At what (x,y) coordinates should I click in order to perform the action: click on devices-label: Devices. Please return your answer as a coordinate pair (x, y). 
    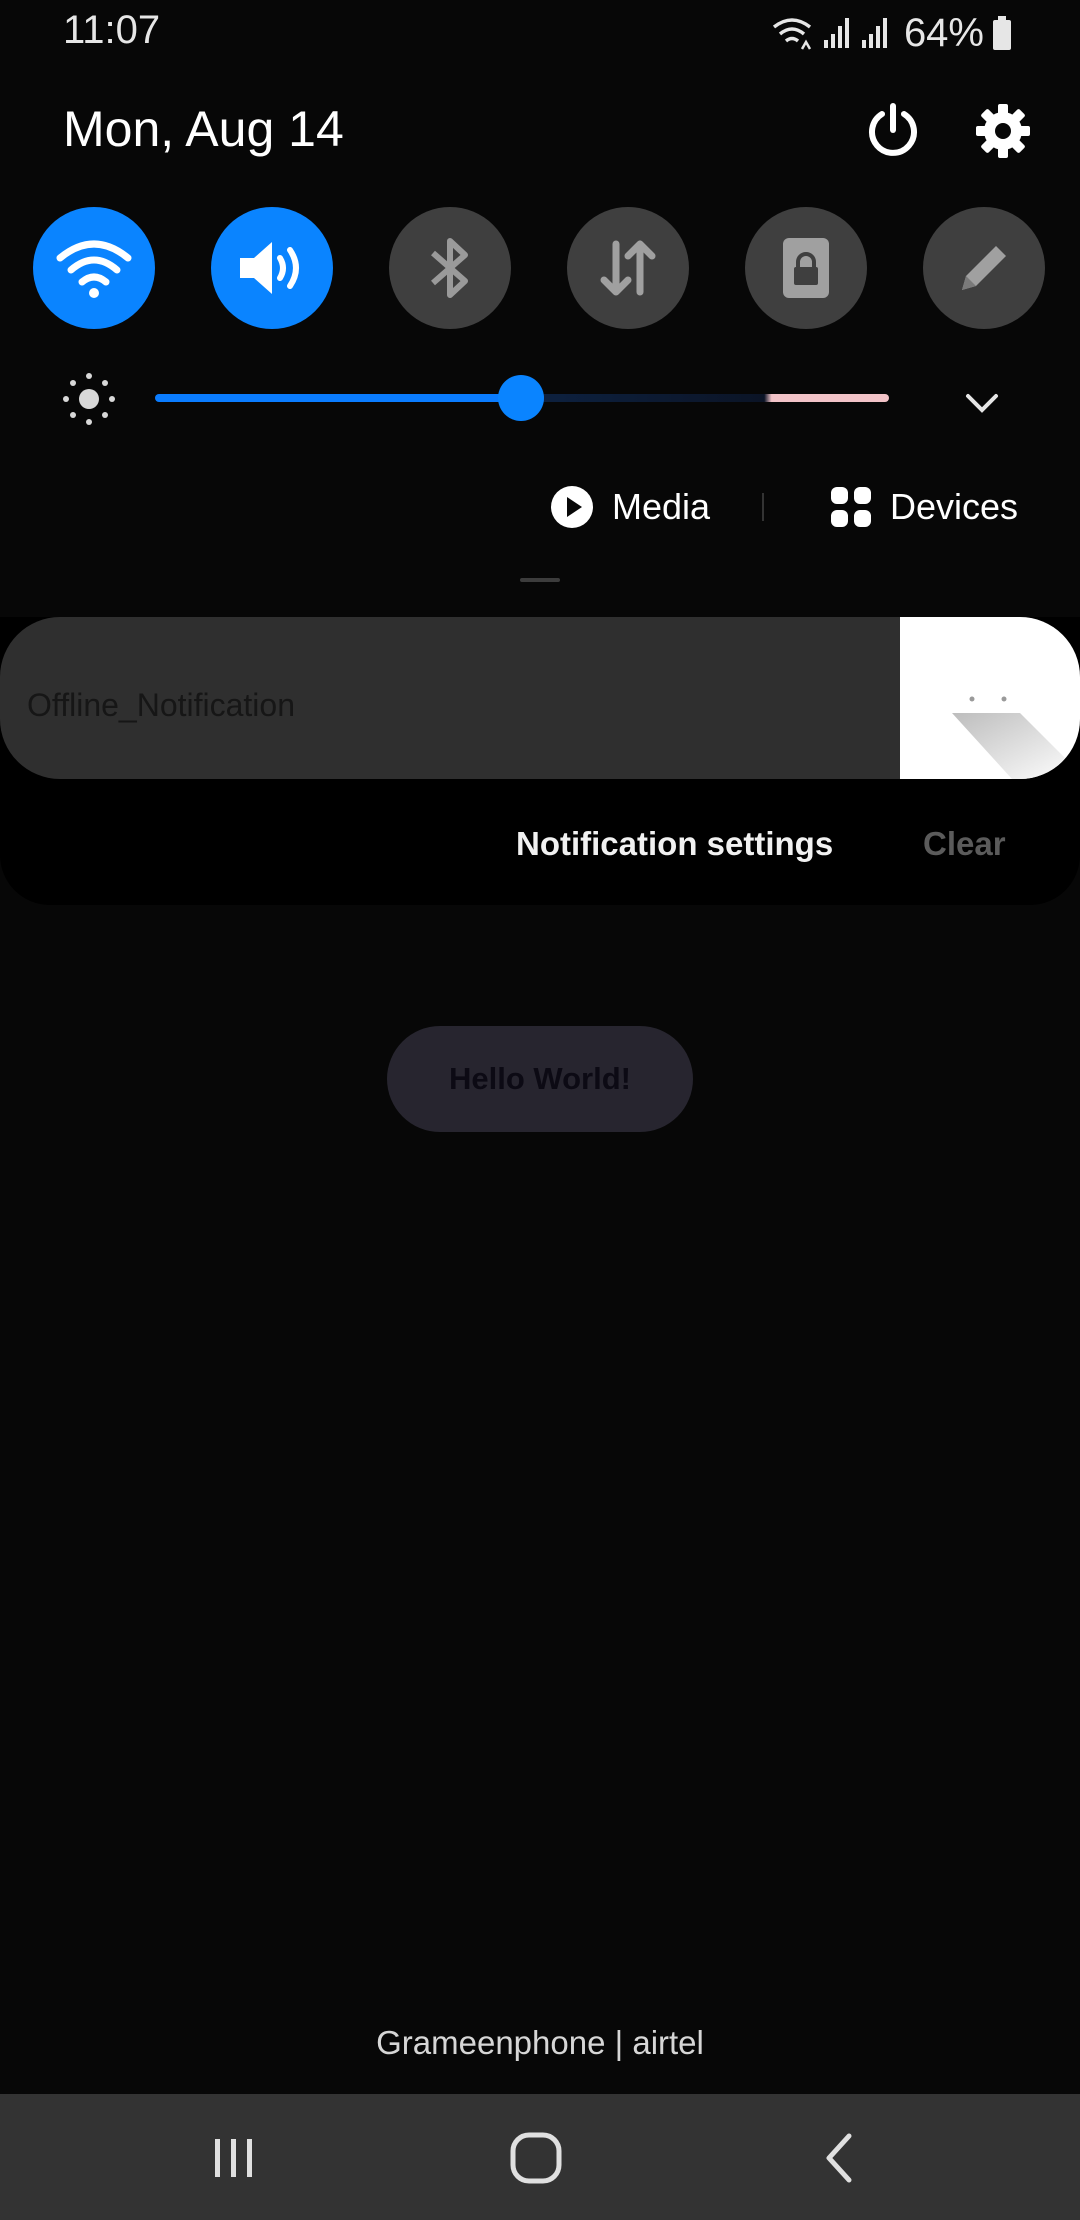
    Looking at the image, I should click on (954, 506).